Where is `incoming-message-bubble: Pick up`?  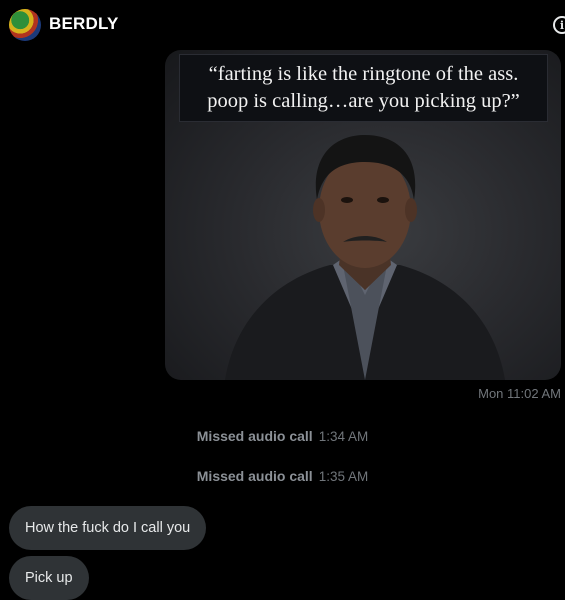 incoming-message-bubble: Pick up is located at coordinates (49, 578).